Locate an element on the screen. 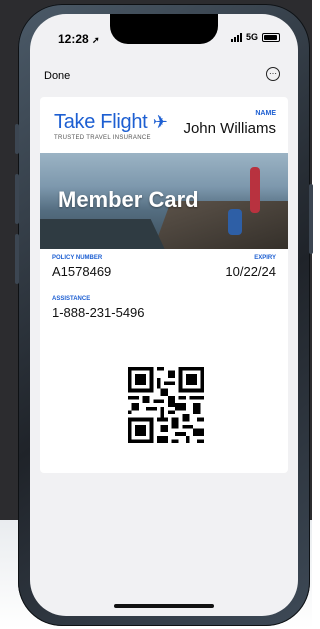  hero-title: Member Card is located at coordinates (128, 199).